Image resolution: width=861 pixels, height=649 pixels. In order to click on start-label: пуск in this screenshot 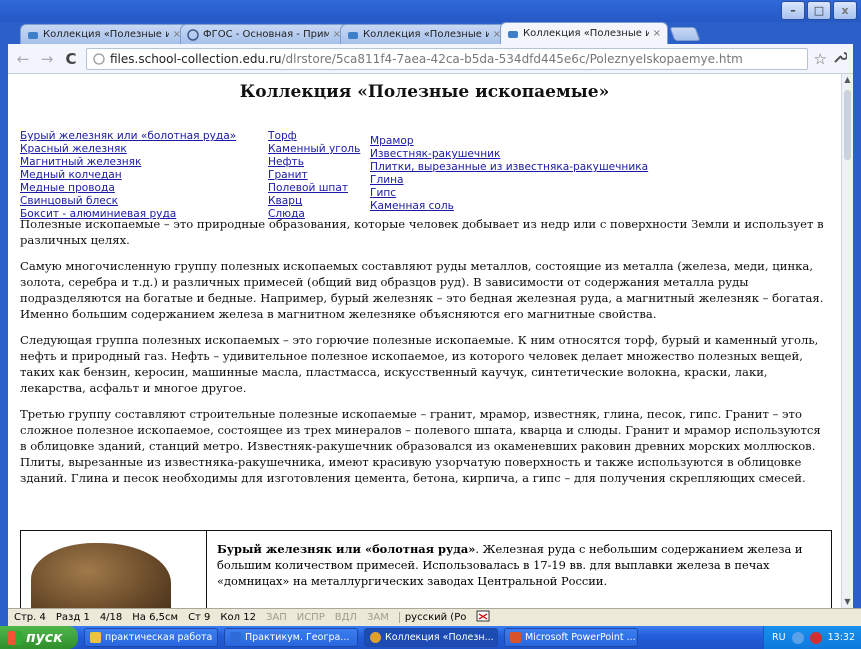, I will do `click(44, 637)`.